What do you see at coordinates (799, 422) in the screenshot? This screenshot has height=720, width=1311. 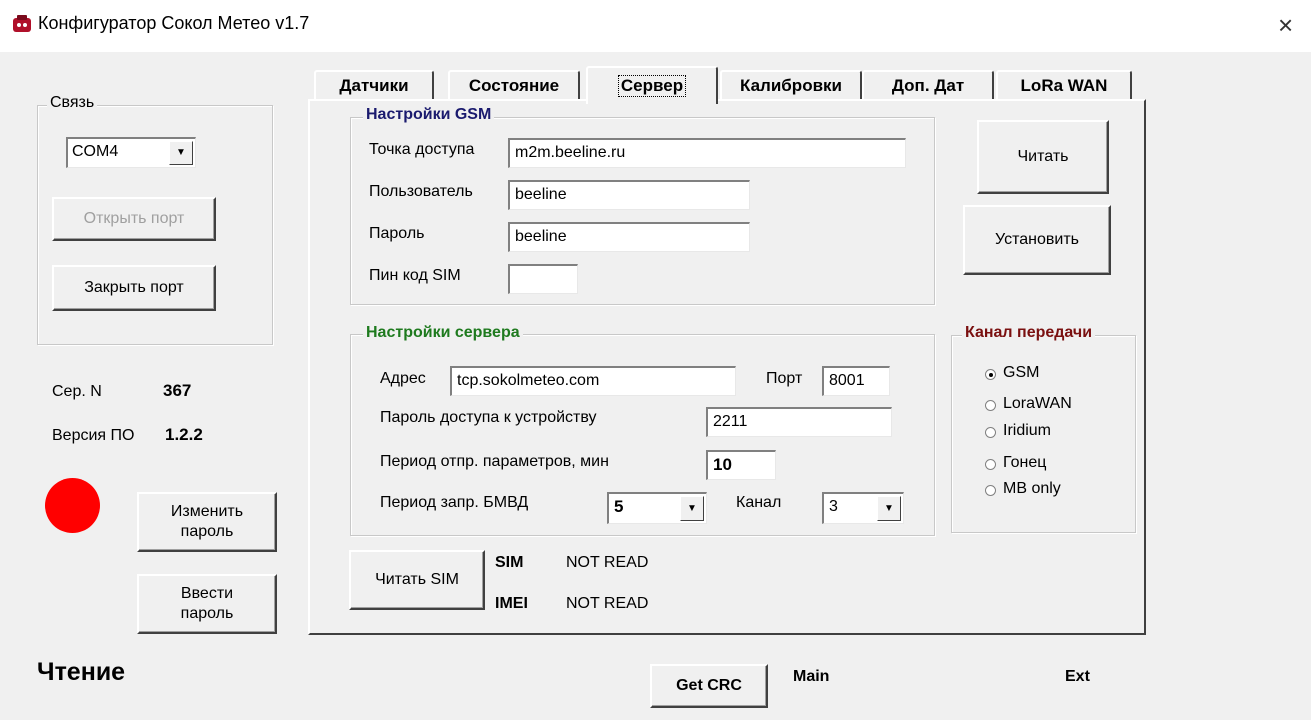 I see `access-password-input: 2211` at bounding box center [799, 422].